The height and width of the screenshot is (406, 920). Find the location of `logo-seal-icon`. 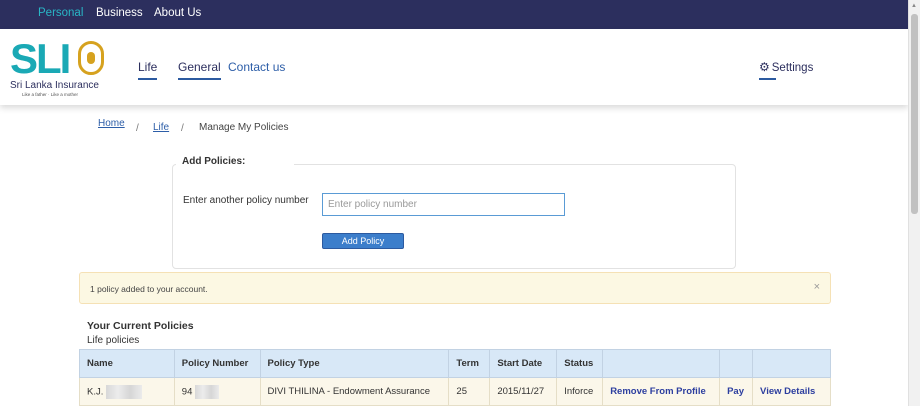

logo-seal-icon is located at coordinates (91, 58).